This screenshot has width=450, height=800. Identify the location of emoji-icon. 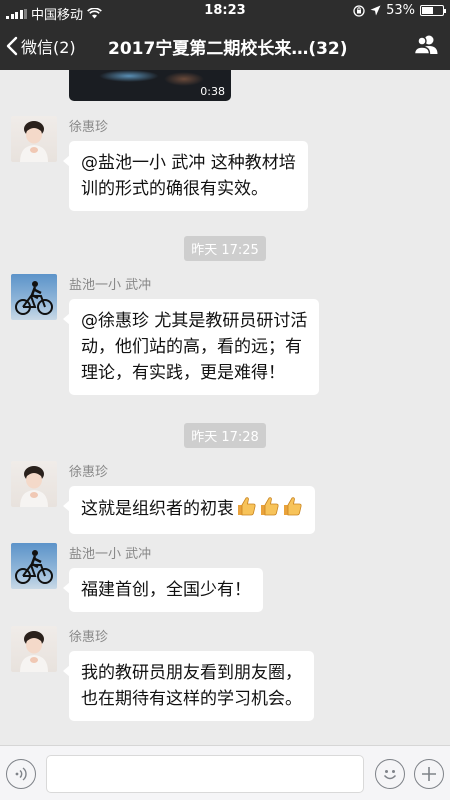
(390, 775).